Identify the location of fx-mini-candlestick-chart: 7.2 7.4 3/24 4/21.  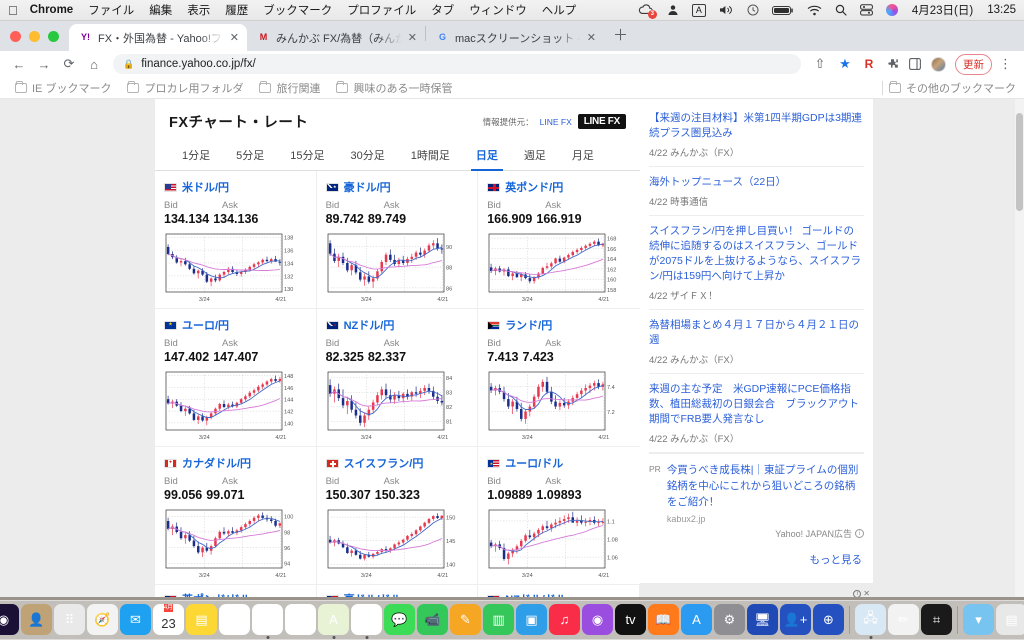
(559, 406).